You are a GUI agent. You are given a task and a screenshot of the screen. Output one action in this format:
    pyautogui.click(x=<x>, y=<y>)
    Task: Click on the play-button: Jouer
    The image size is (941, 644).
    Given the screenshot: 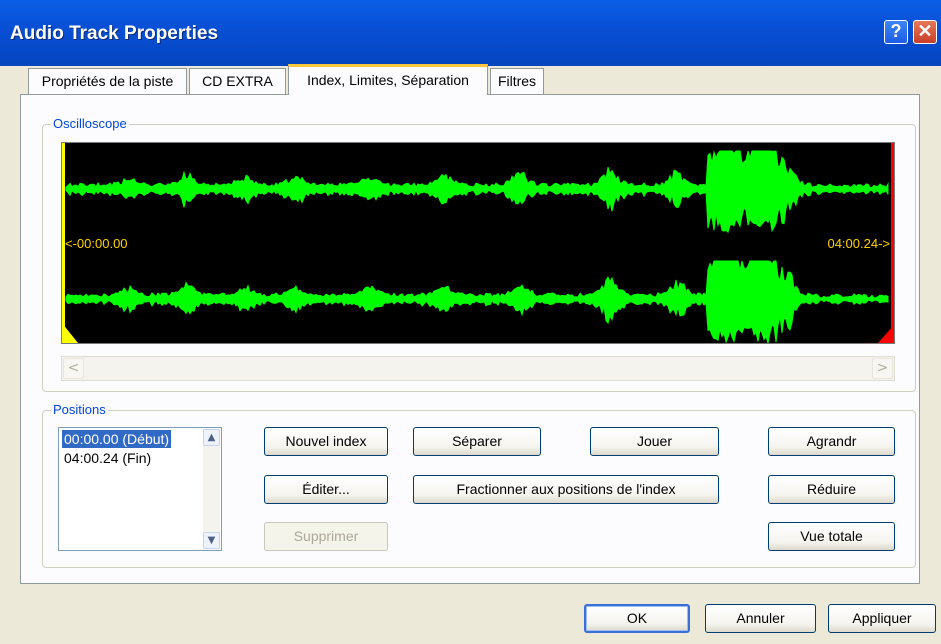 What is the action you would take?
    pyautogui.click(x=654, y=441)
    